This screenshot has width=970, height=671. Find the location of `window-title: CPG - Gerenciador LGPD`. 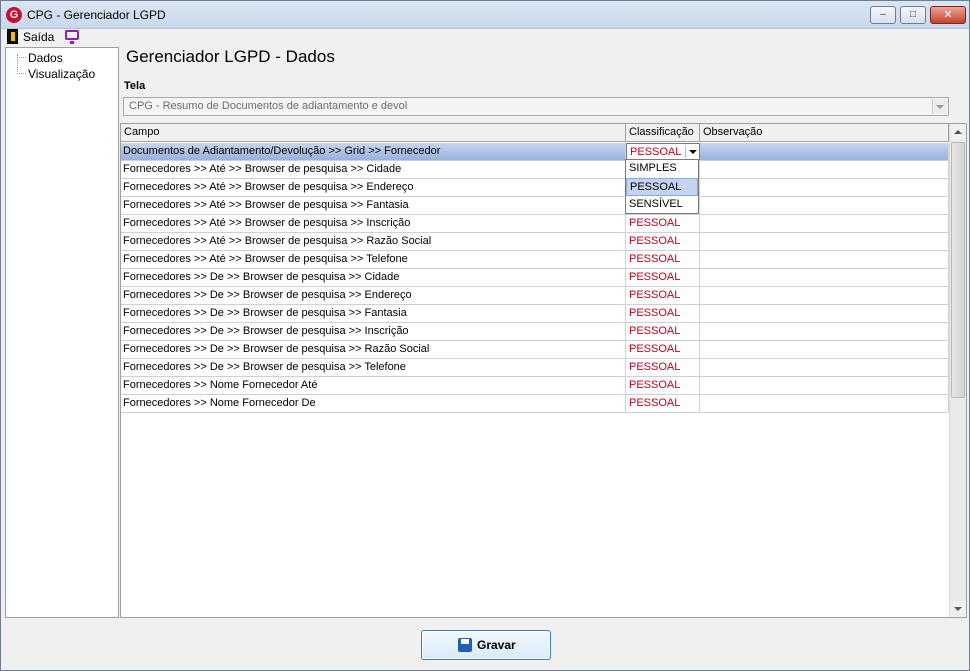

window-title: CPG - Gerenciador LGPD is located at coordinates (96, 15).